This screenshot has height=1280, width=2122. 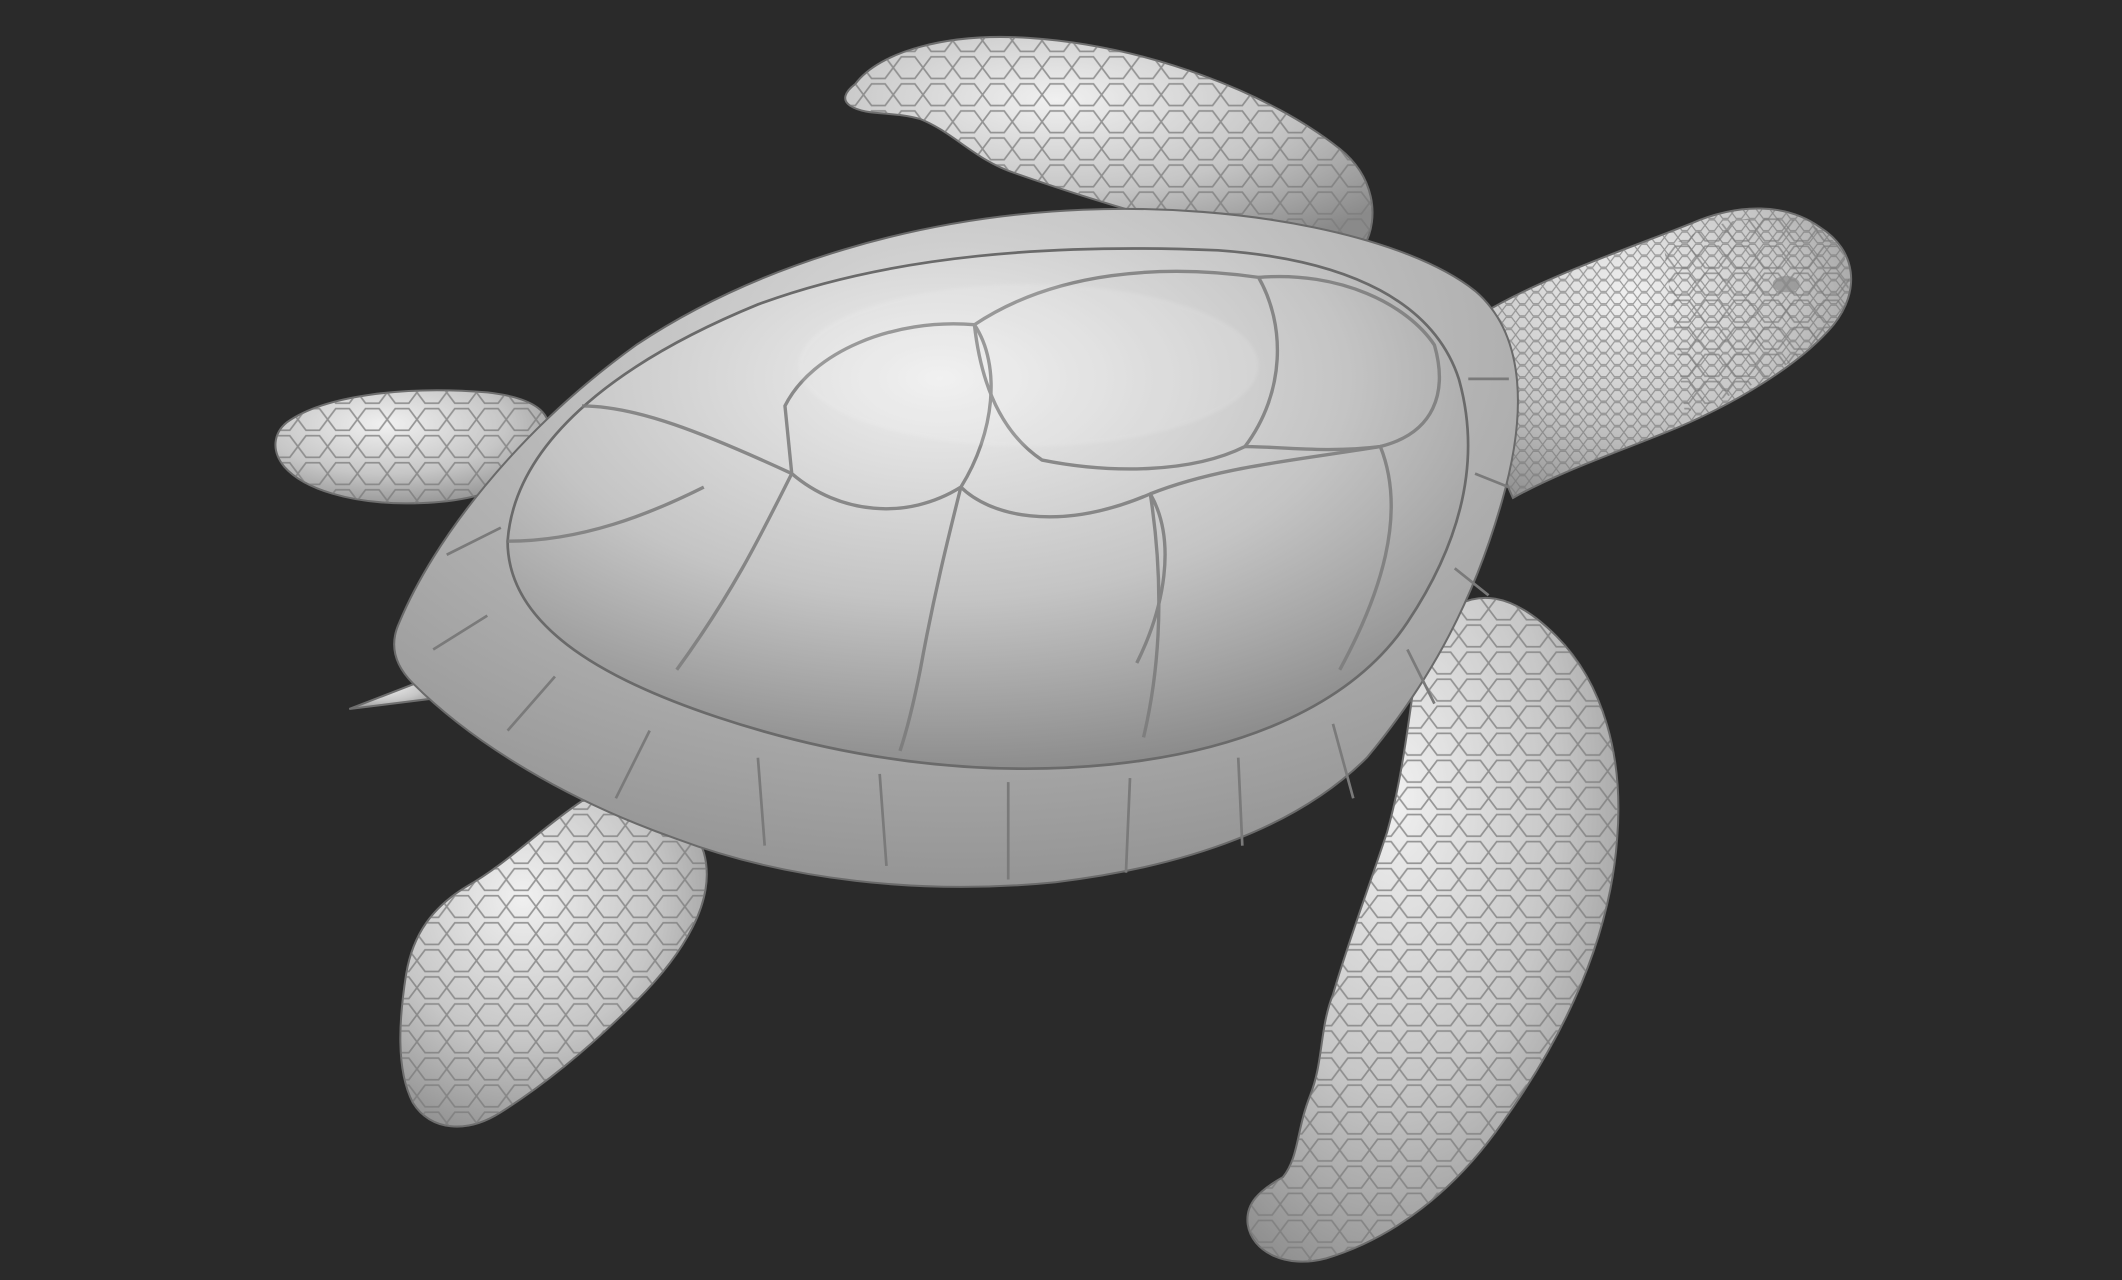 I want to click on rear-right-flipper, so click(x=553, y=962).